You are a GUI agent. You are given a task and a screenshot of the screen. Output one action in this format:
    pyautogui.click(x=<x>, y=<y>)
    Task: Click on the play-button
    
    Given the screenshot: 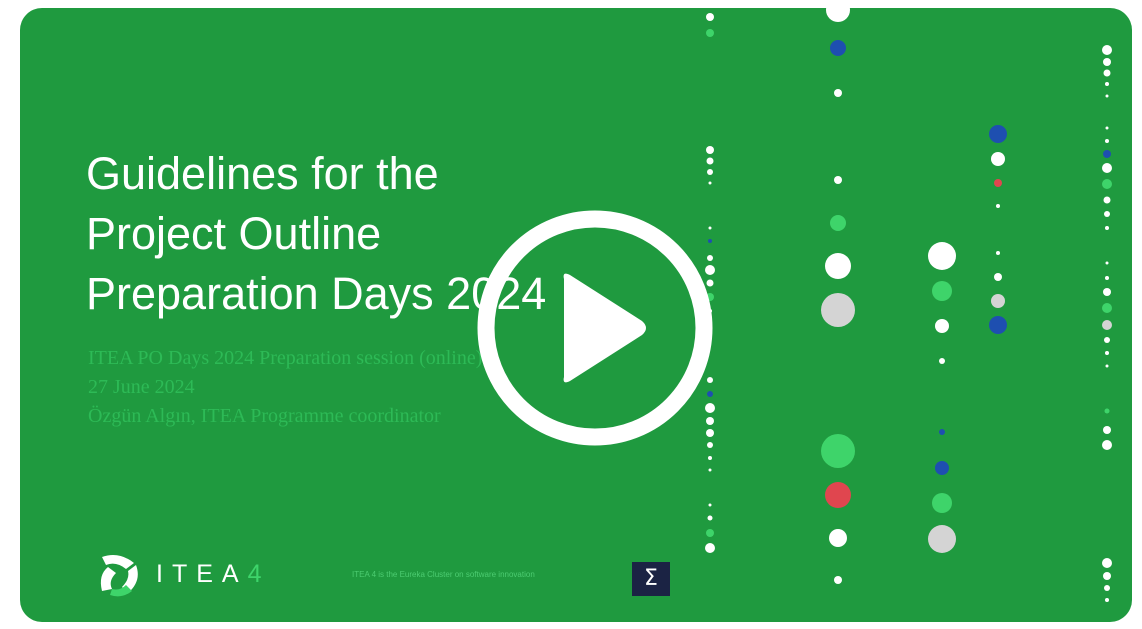 What is the action you would take?
    pyautogui.click(x=595, y=328)
    